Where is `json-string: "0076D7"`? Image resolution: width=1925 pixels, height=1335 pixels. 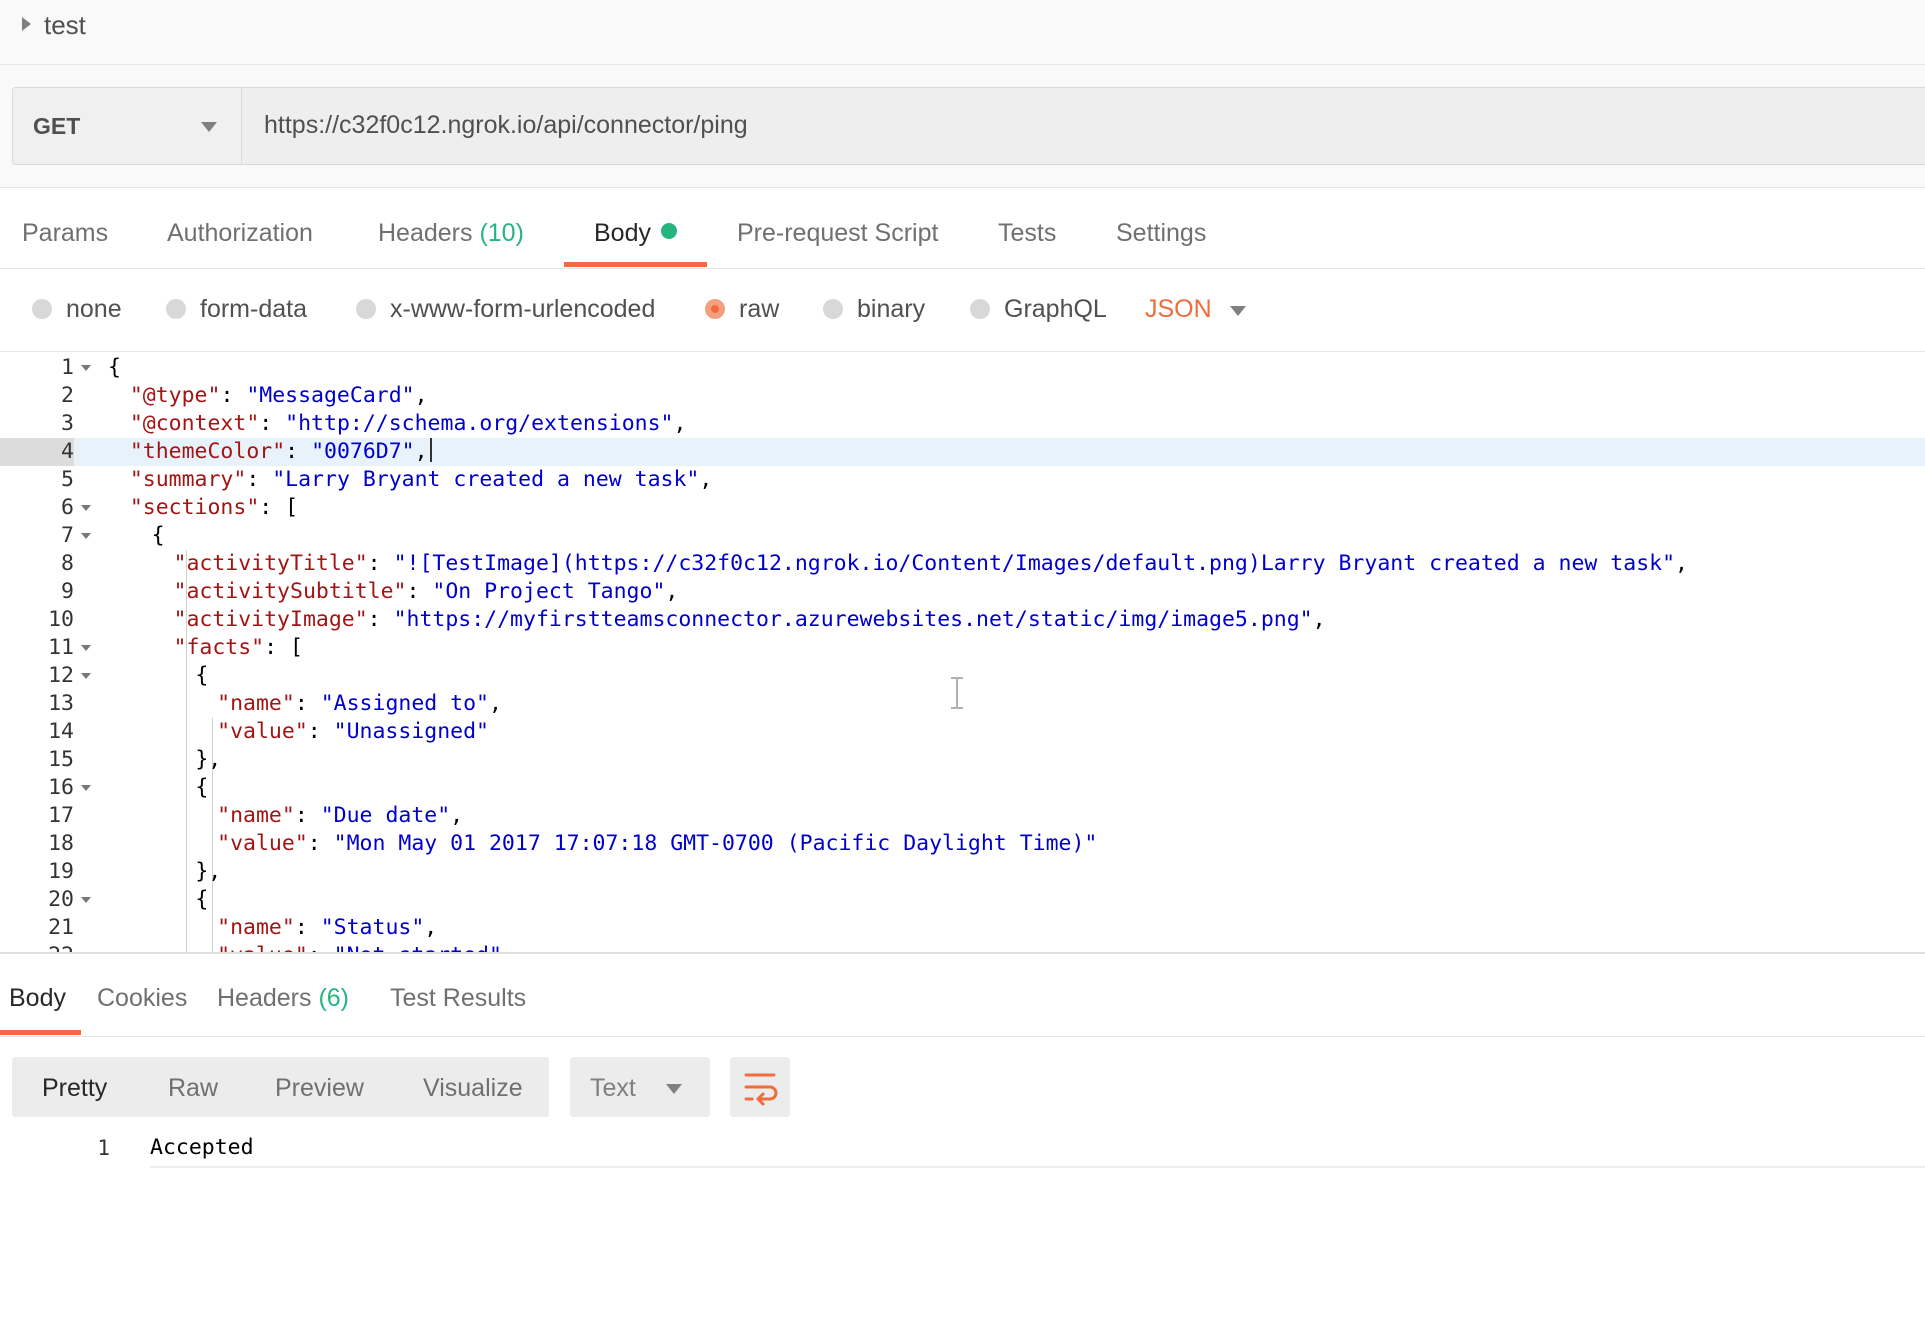 json-string: "0076D7" is located at coordinates (363, 451).